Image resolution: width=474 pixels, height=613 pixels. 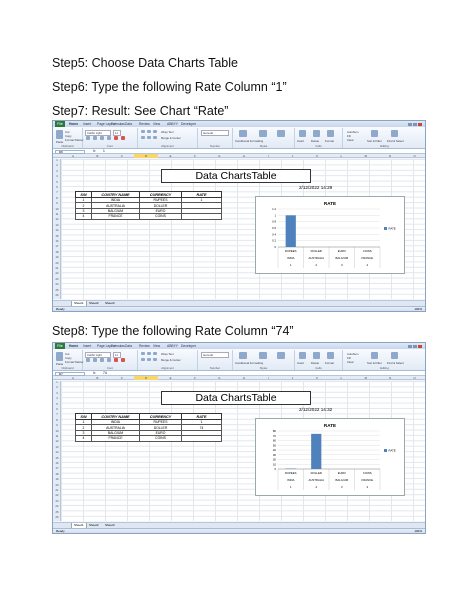 What do you see at coordinates (418, 531) in the screenshot?
I see `zoom-level: 100%` at bounding box center [418, 531].